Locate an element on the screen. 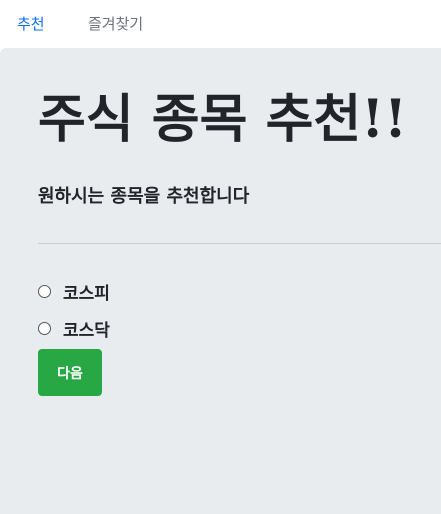  nav-tab-favorites: 즐겨찾기 is located at coordinates (115, 23).